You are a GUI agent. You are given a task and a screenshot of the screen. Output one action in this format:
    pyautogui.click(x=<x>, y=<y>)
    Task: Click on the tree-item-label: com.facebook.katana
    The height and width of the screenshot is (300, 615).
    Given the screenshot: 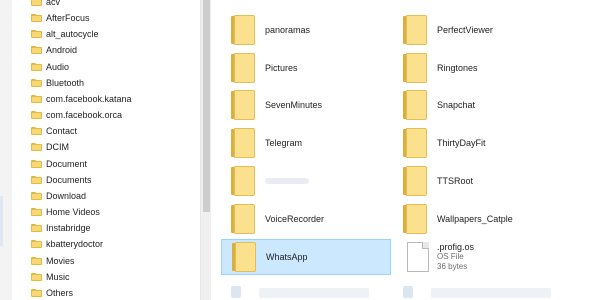 What is the action you would take?
    pyautogui.click(x=89, y=99)
    